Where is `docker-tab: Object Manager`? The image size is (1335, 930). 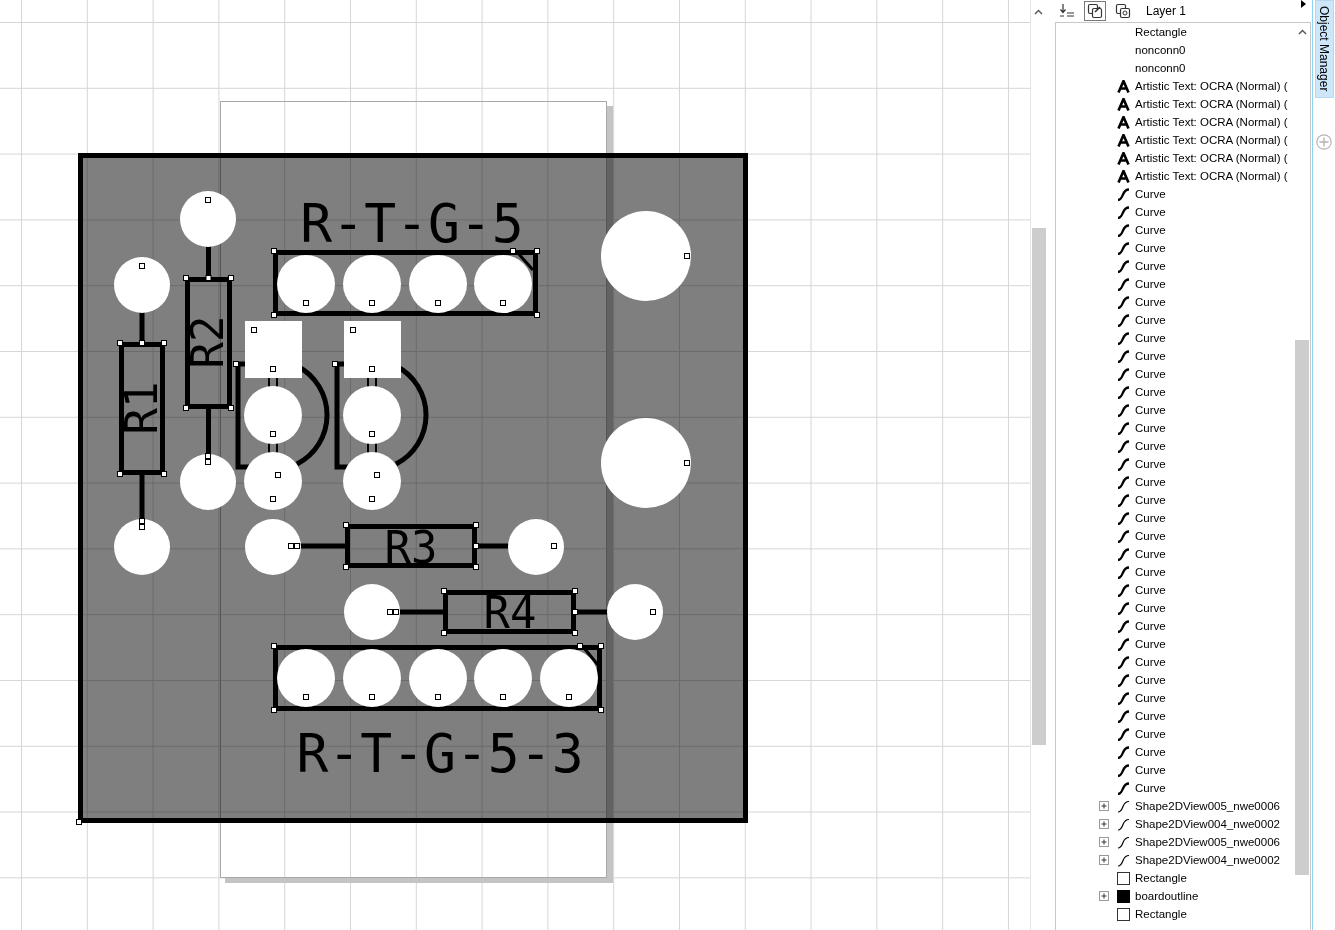
docker-tab: Object Manager is located at coordinates (1324, 49).